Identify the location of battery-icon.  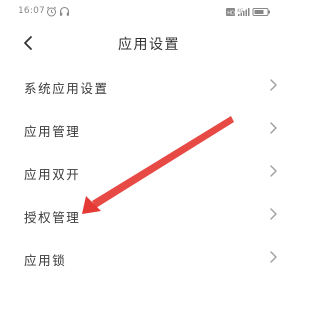
(261, 12).